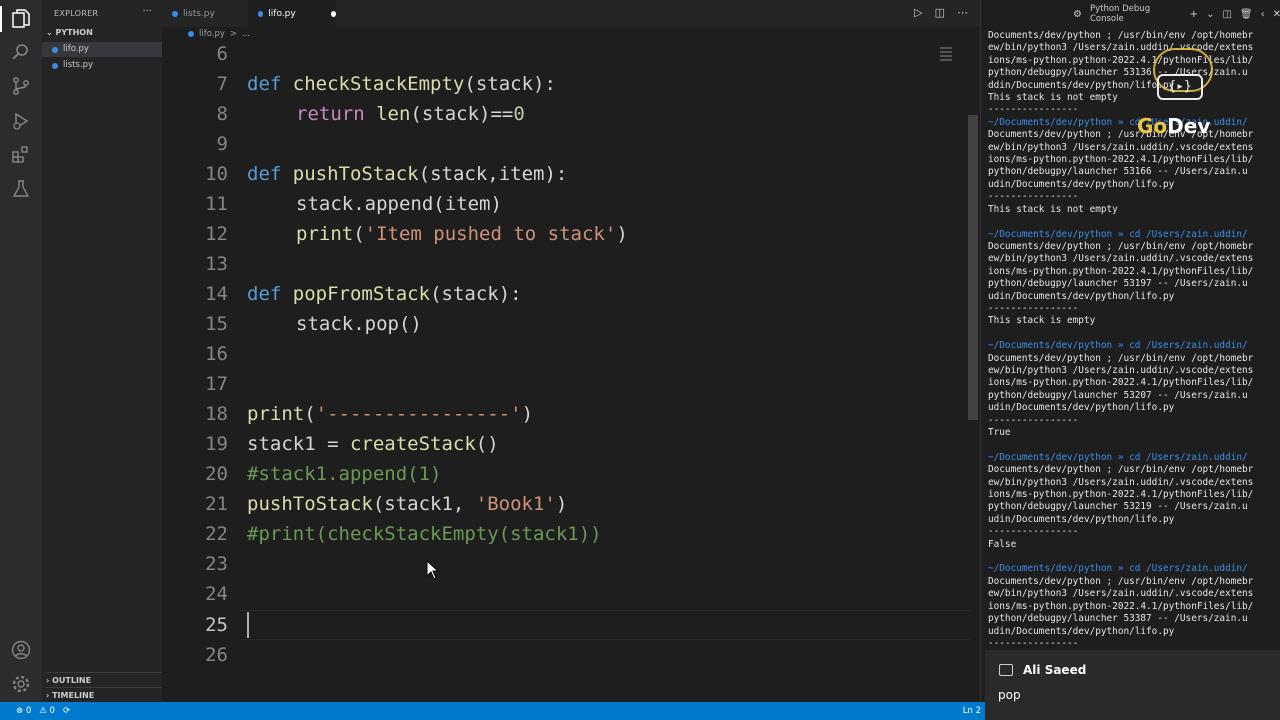  What do you see at coordinates (292, 13) in the screenshot?
I see `tab-lifo: lifo.py` at bounding box center [292, 13].